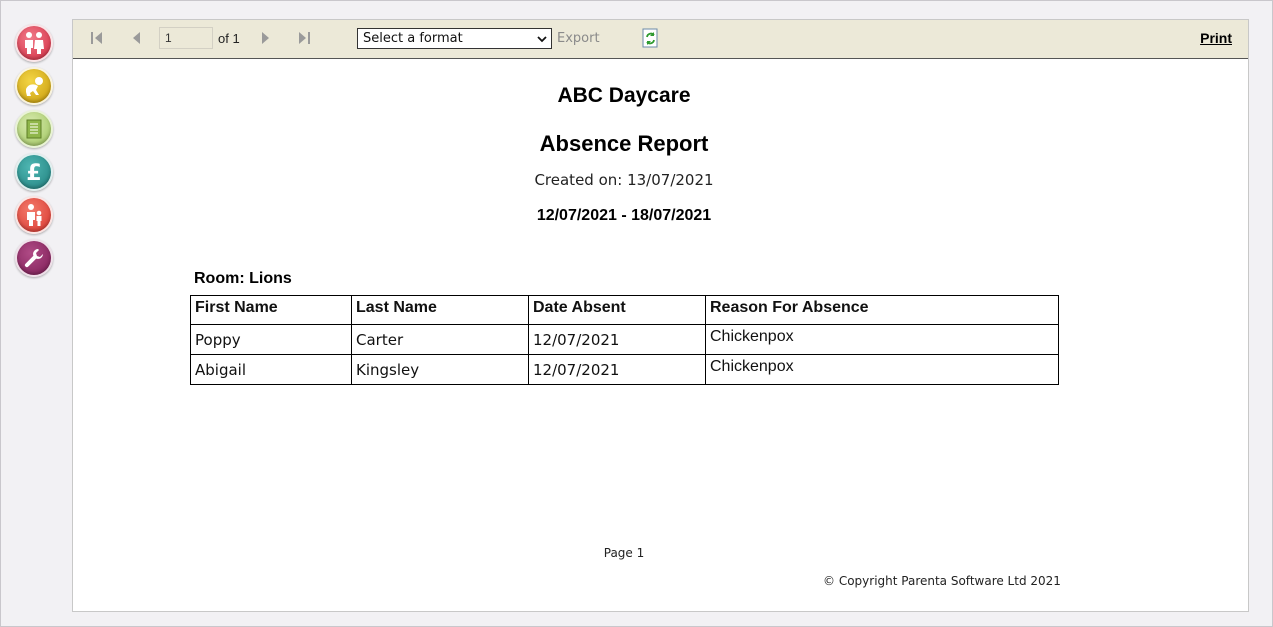  I want to click on column-header-last-name: Last Name, so click(440, 310).